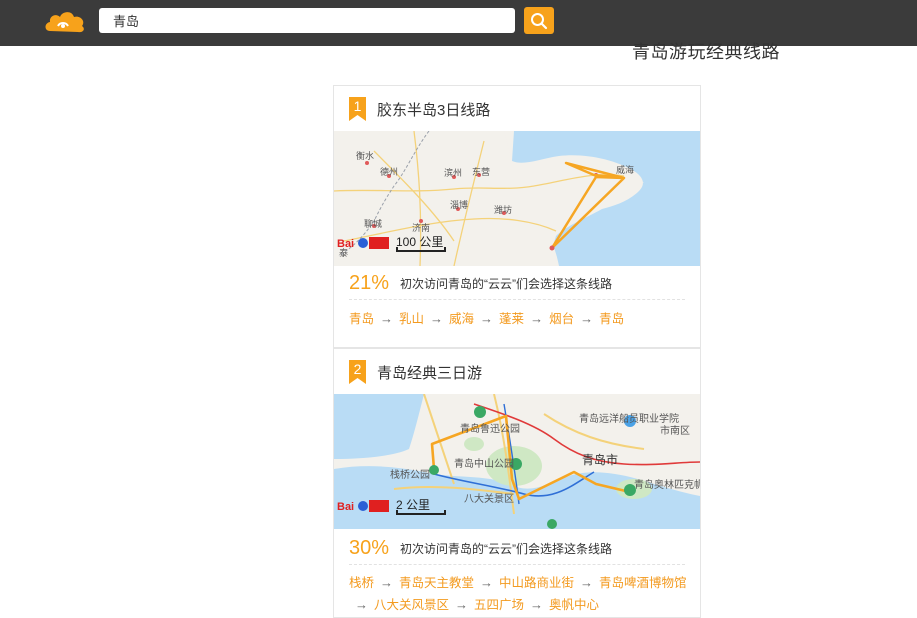  What do you see at coordinates (421, 227) in the screenshot?
I see `map-label: 济南` at bounding box center [421, 227].